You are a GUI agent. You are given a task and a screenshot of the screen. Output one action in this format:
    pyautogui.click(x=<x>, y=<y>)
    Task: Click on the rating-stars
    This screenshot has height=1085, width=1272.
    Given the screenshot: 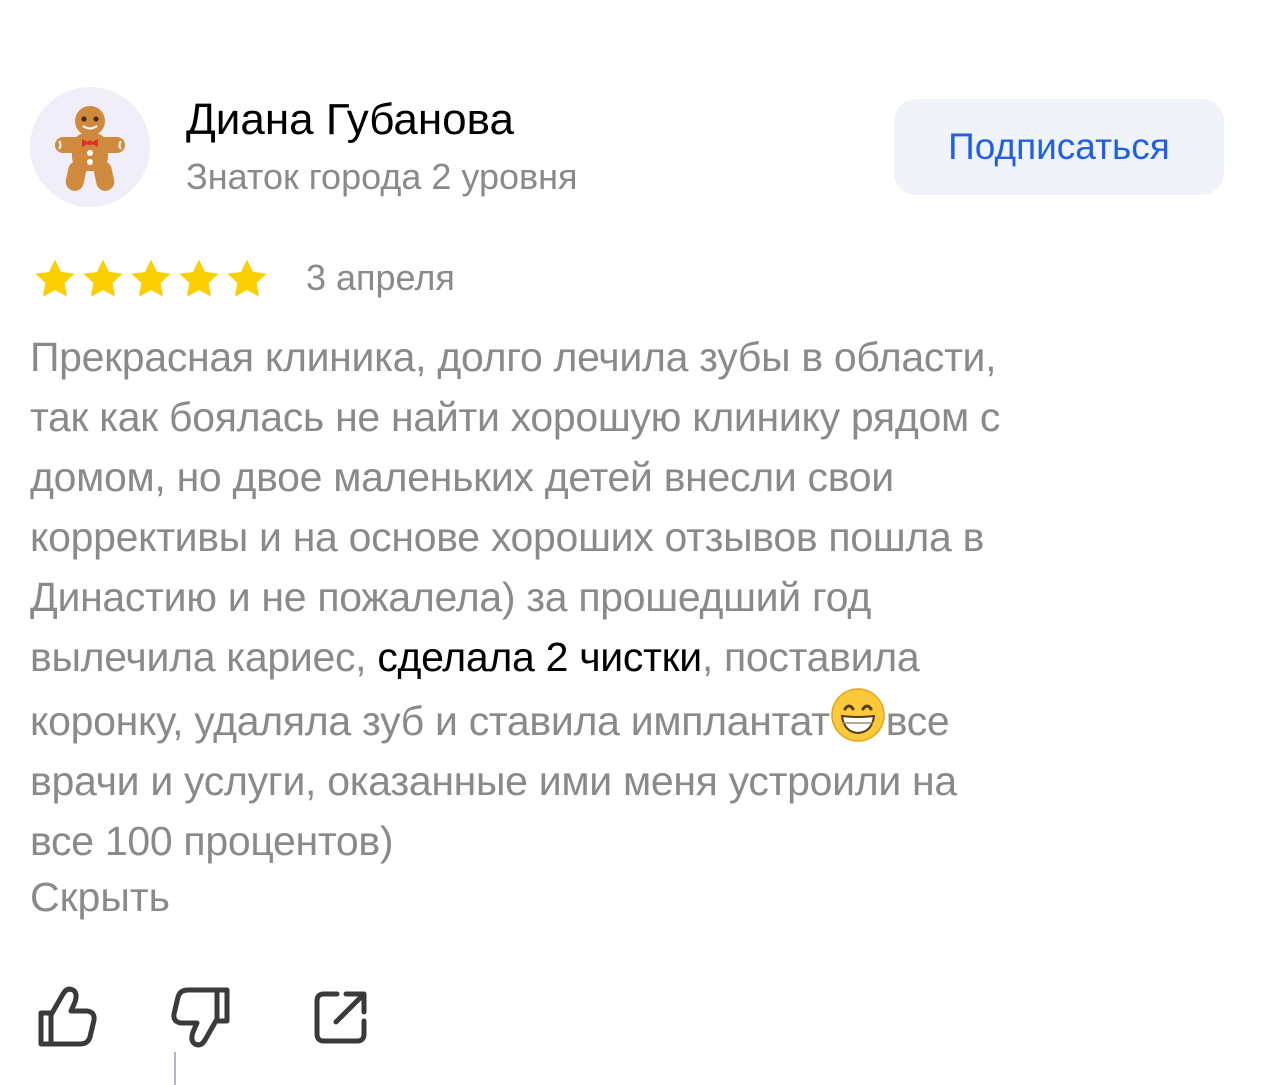 What is the action you would take?
    pyautogui.click(x=151, y=279)
    